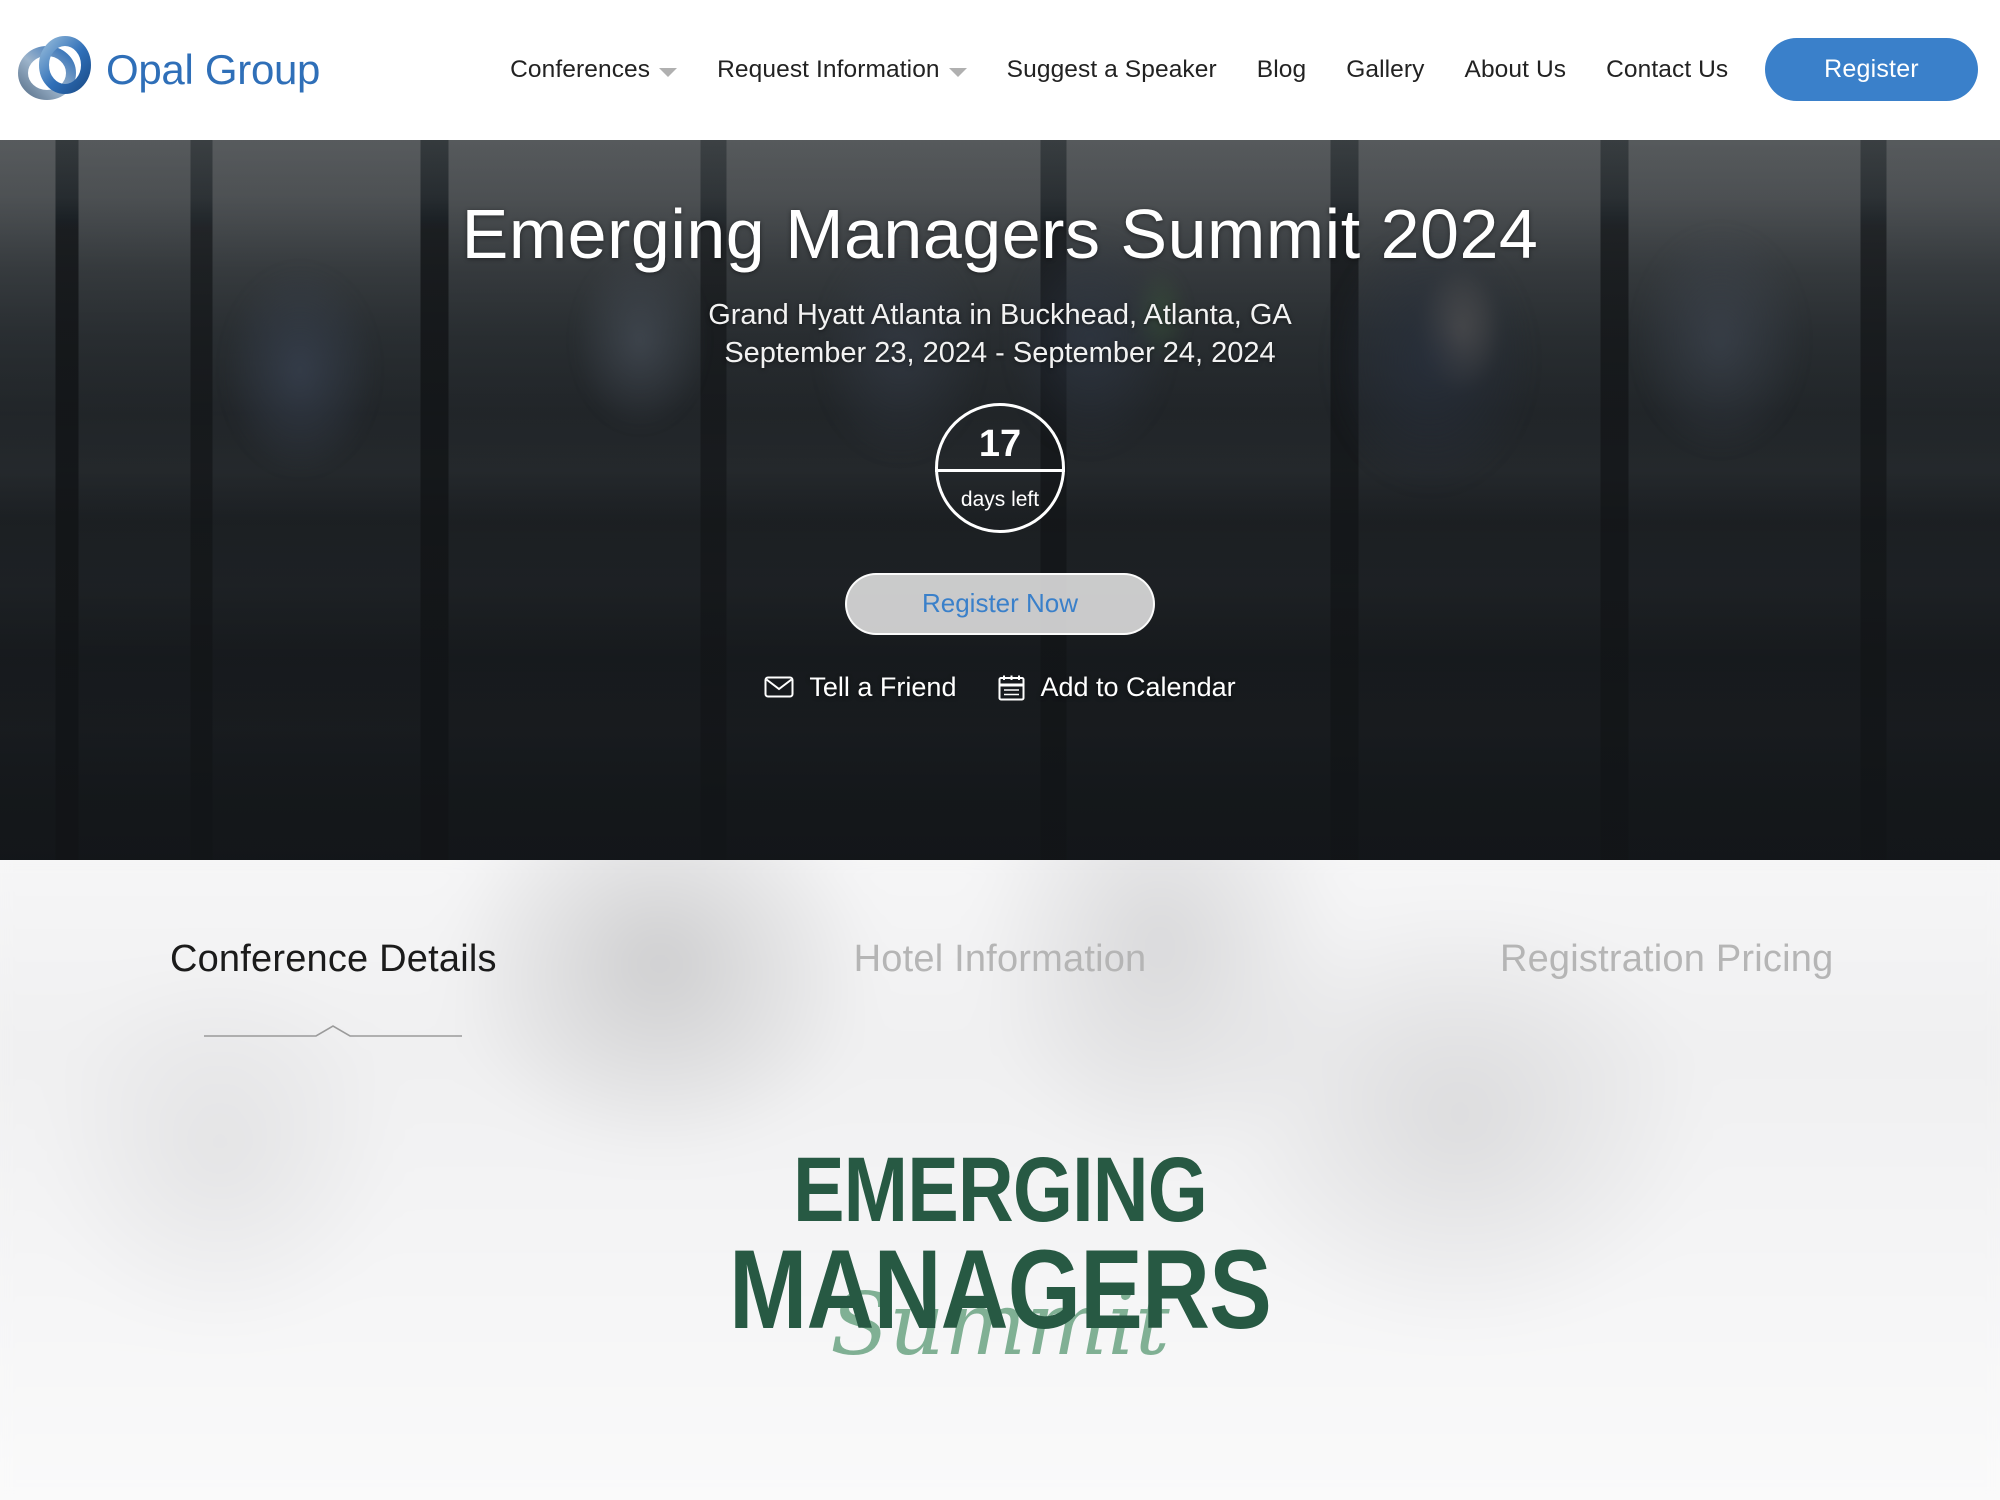 The image size is (2000, 1500). Describe the element at coordinates (883, 686) in the screenshot. I see `tell-a-friend-label: Tell a Friend` at that location.